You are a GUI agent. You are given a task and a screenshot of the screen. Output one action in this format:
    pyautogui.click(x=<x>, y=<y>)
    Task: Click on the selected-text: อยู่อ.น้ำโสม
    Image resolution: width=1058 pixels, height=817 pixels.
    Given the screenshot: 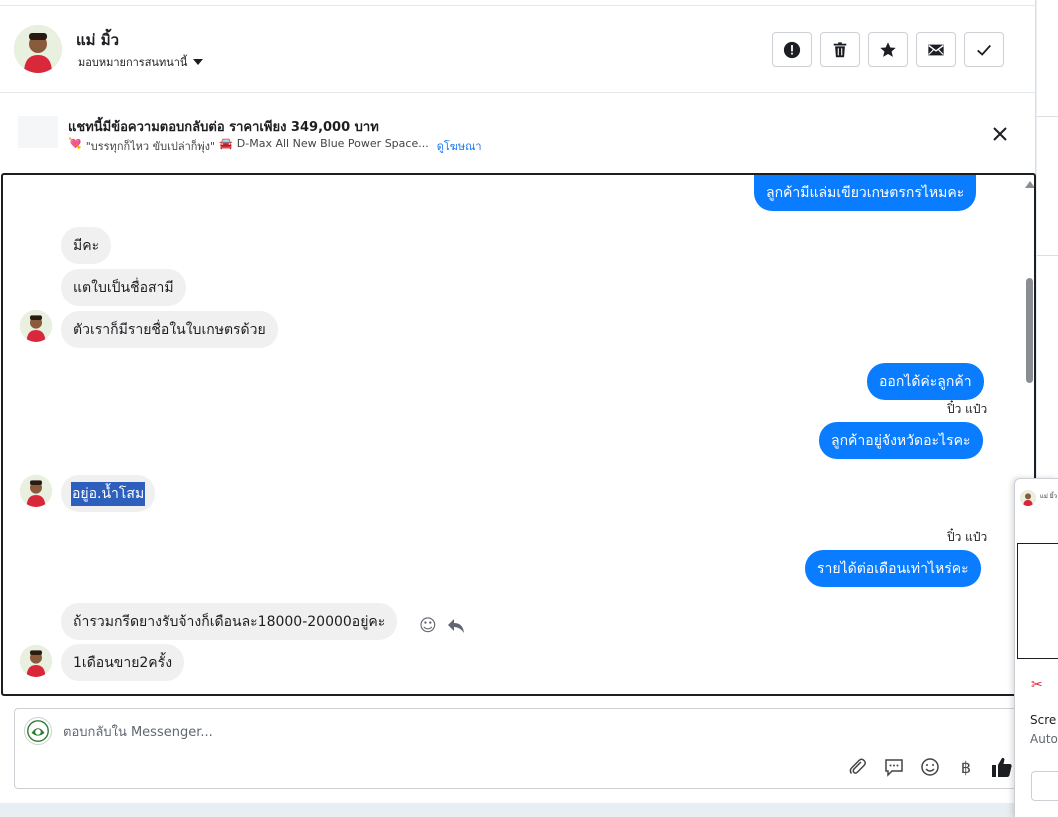 What is the action you would take?
    pyautogui.click(x=108, y=493)
    